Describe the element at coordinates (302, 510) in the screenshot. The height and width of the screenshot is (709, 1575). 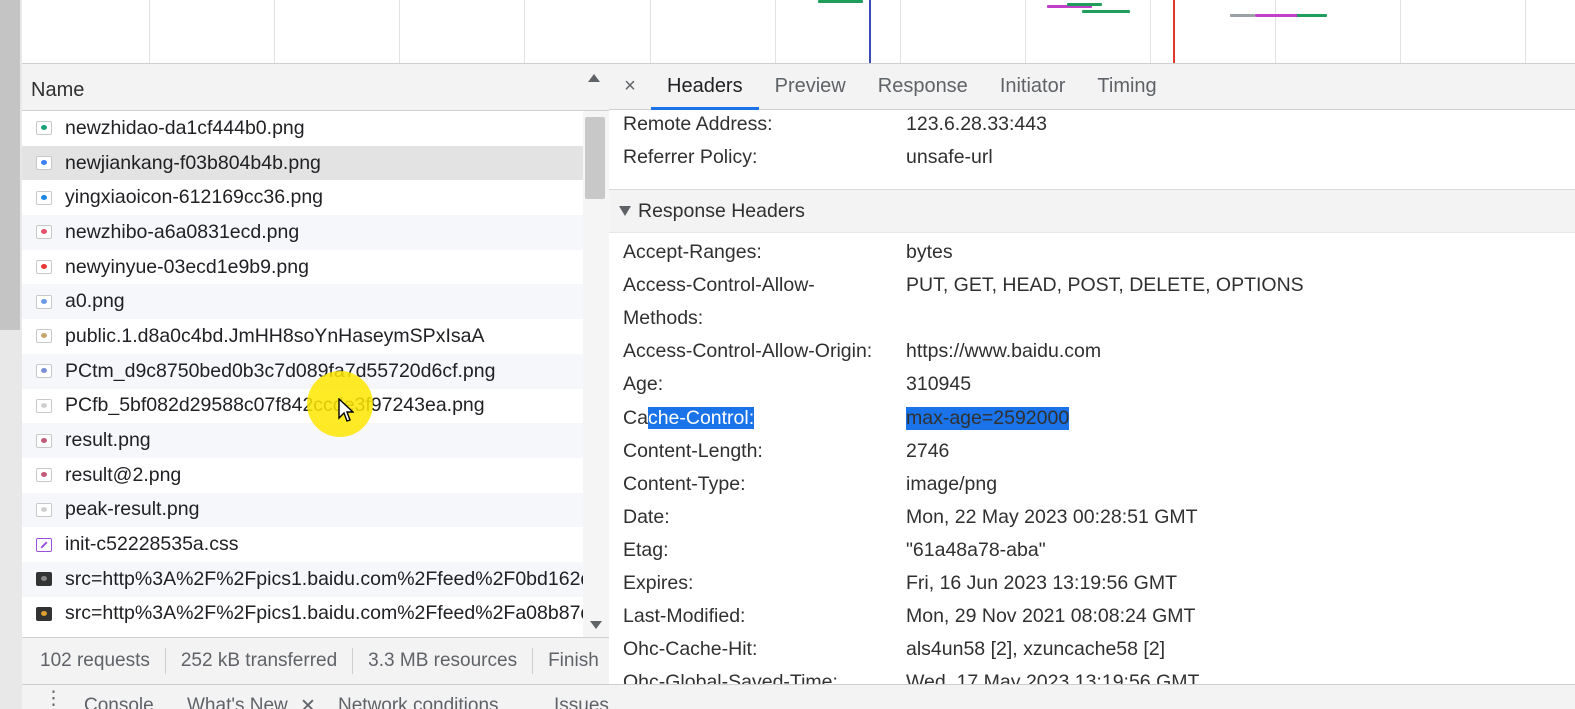
I see `request-row: peak-result.png` at that location.